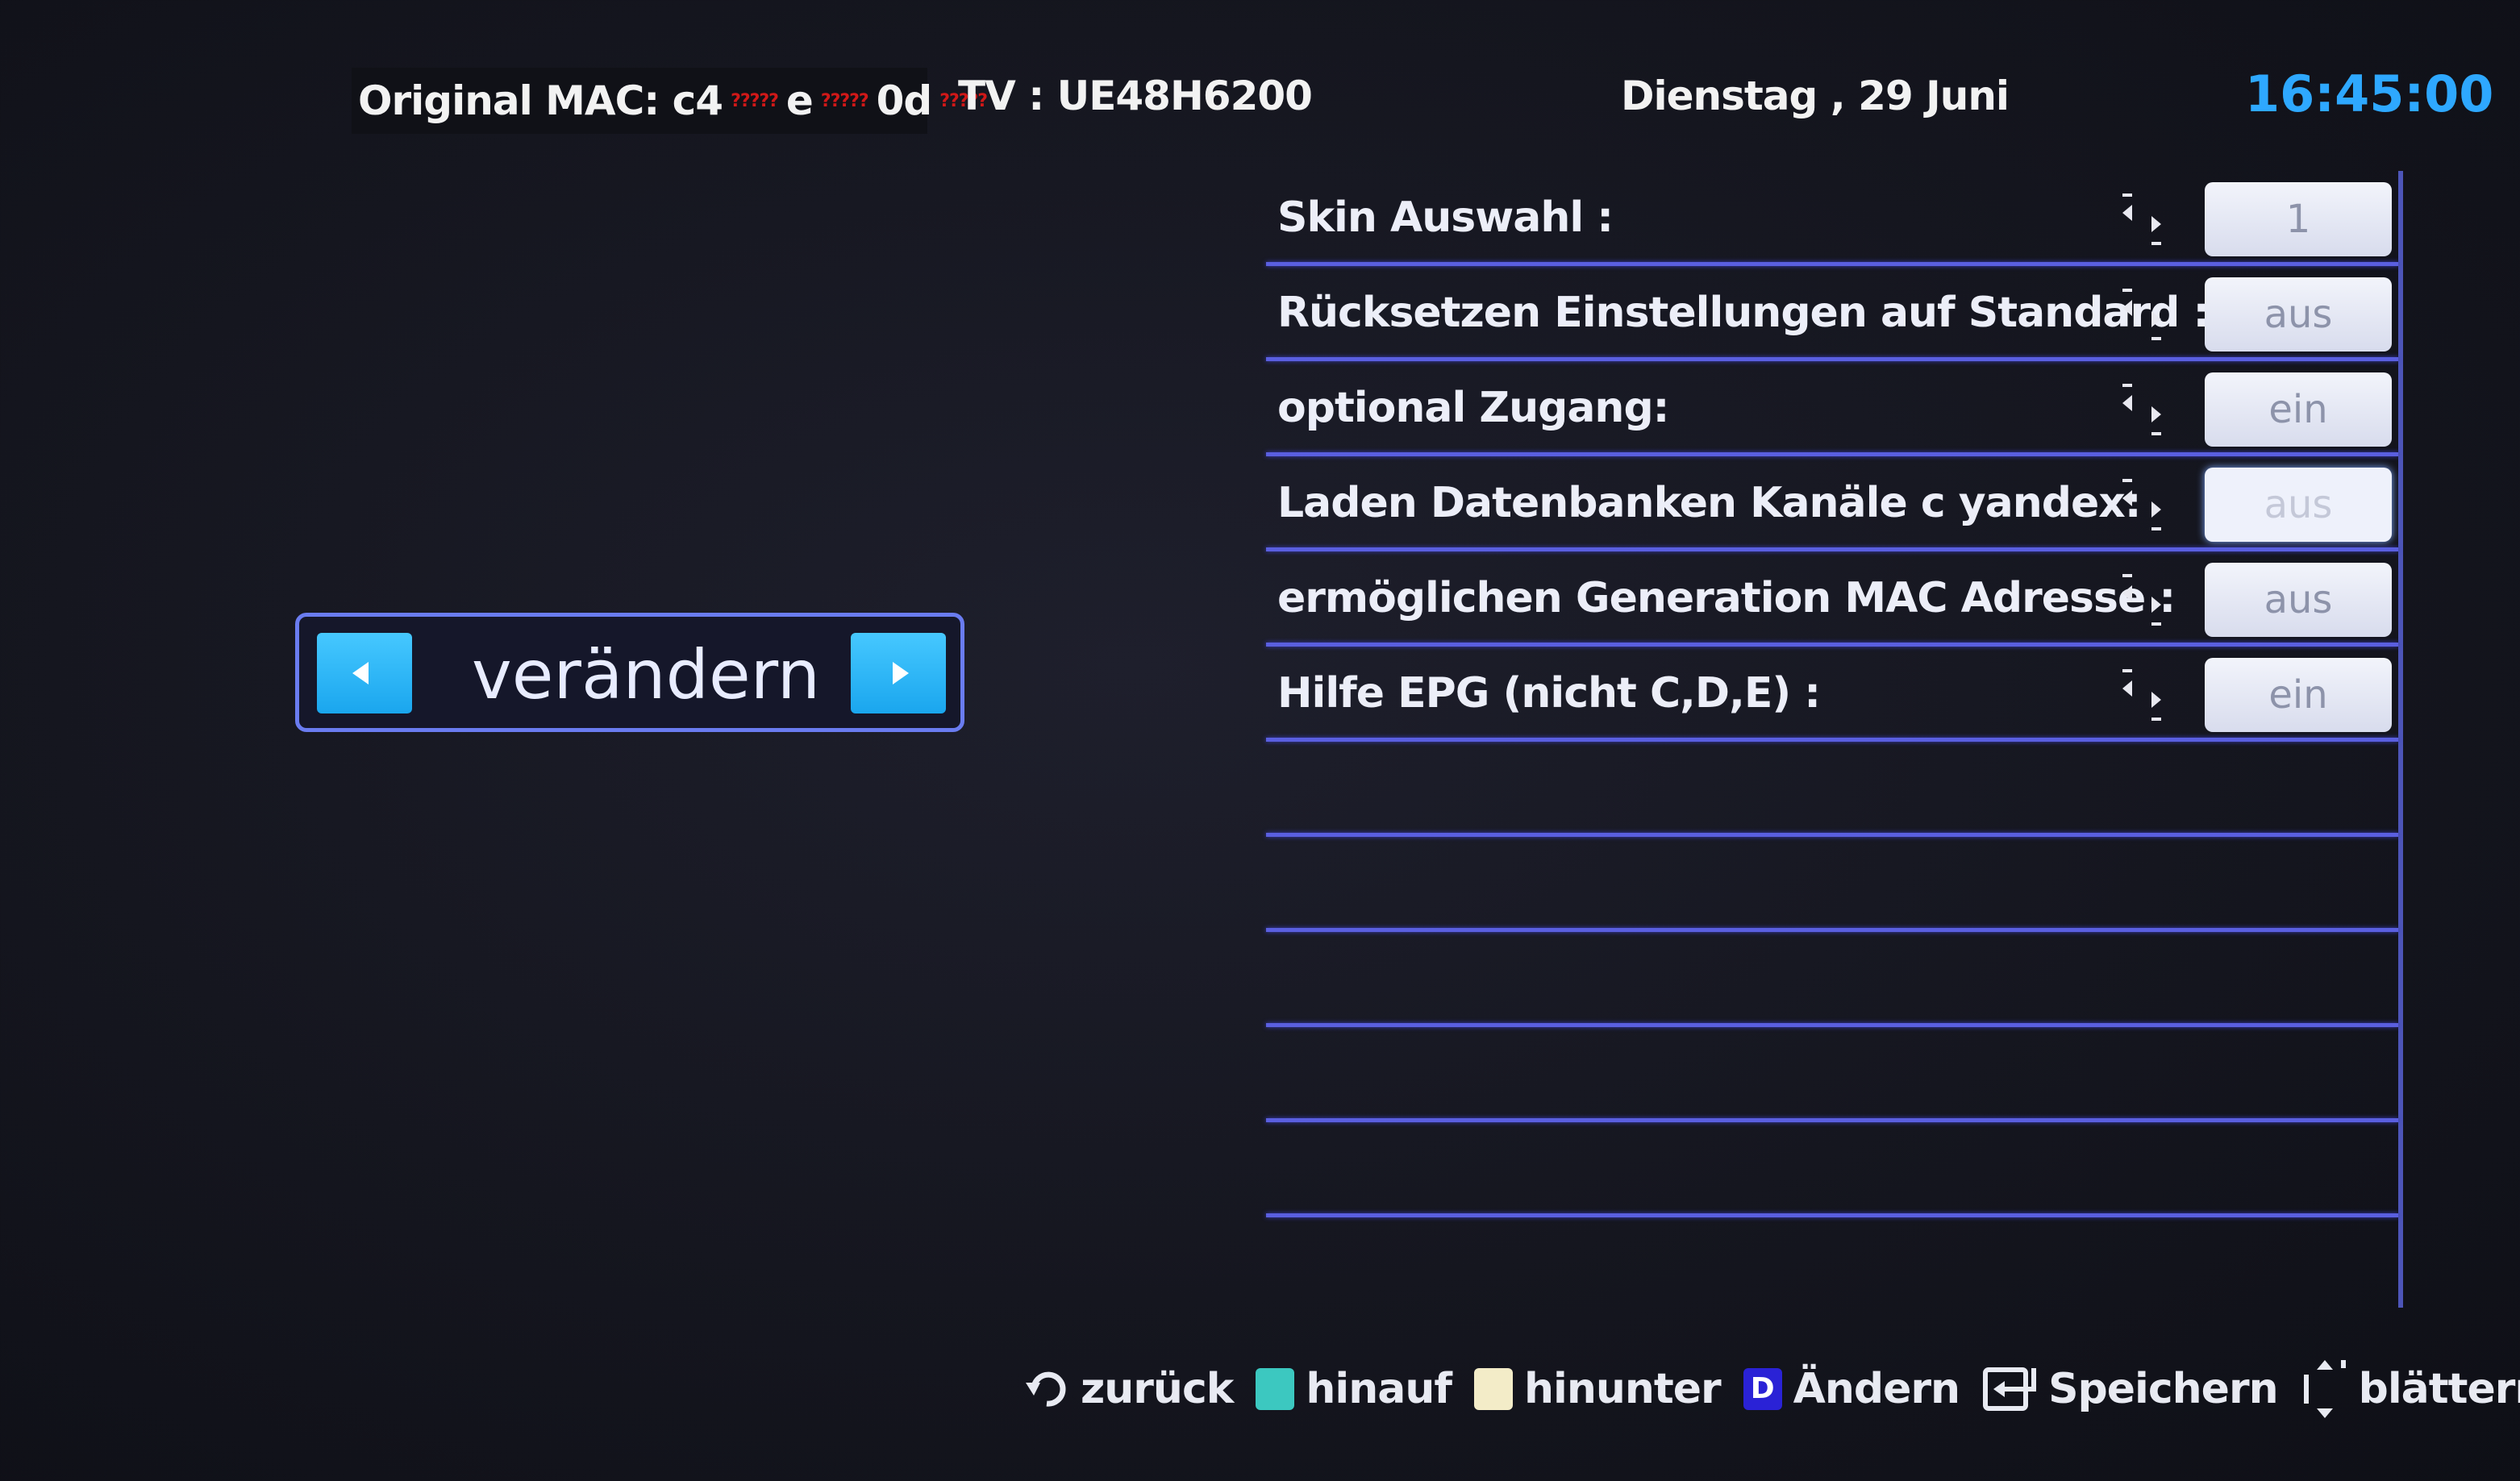 This screenshot has height=1481, width=2520. What do you see at coordinates (1832, 218) in the screenshot?
I see `setting-row-skin: Skin Auswahl : 1` at bounding box center [1832, 218].